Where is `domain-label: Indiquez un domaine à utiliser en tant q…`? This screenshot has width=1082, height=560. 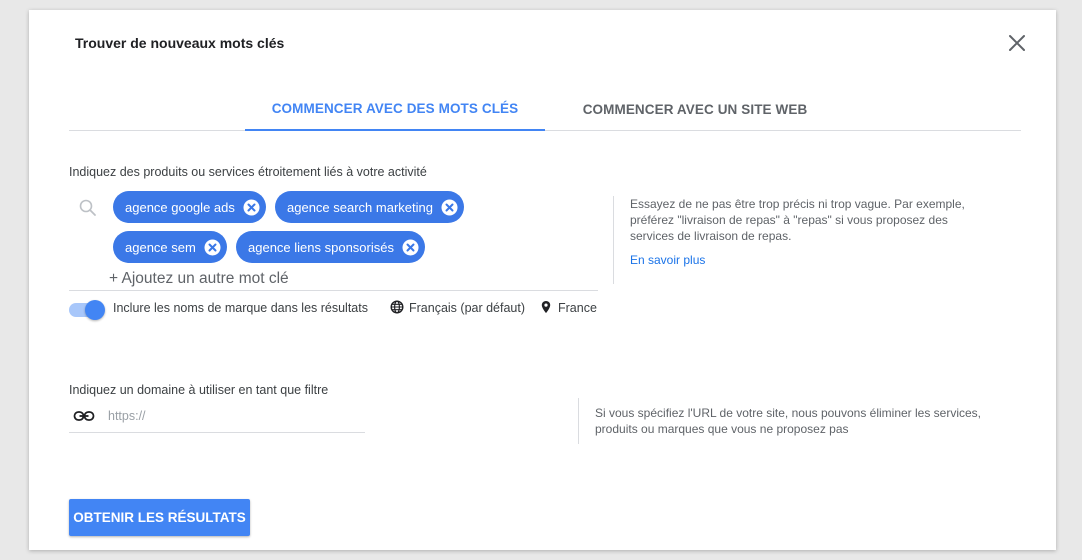 domain-label: Indiquez un domaine à utiliser en tant q… is located at coordinates (199, 390).